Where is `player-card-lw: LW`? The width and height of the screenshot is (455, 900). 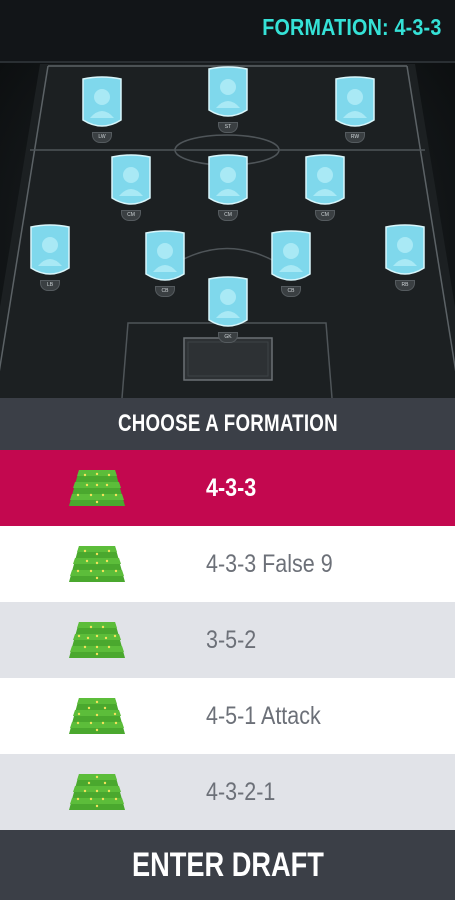
player-card-lw: LW is located at coordinates (102, 109).